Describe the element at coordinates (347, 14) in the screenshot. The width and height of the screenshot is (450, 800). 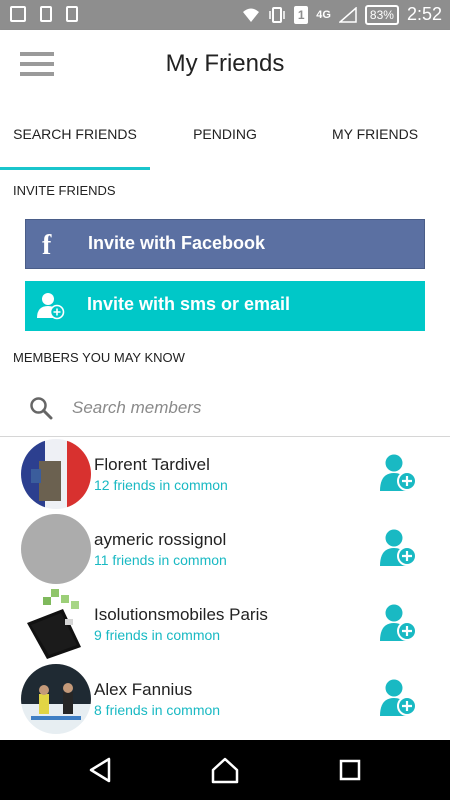
I see `signal-icon` at that location.